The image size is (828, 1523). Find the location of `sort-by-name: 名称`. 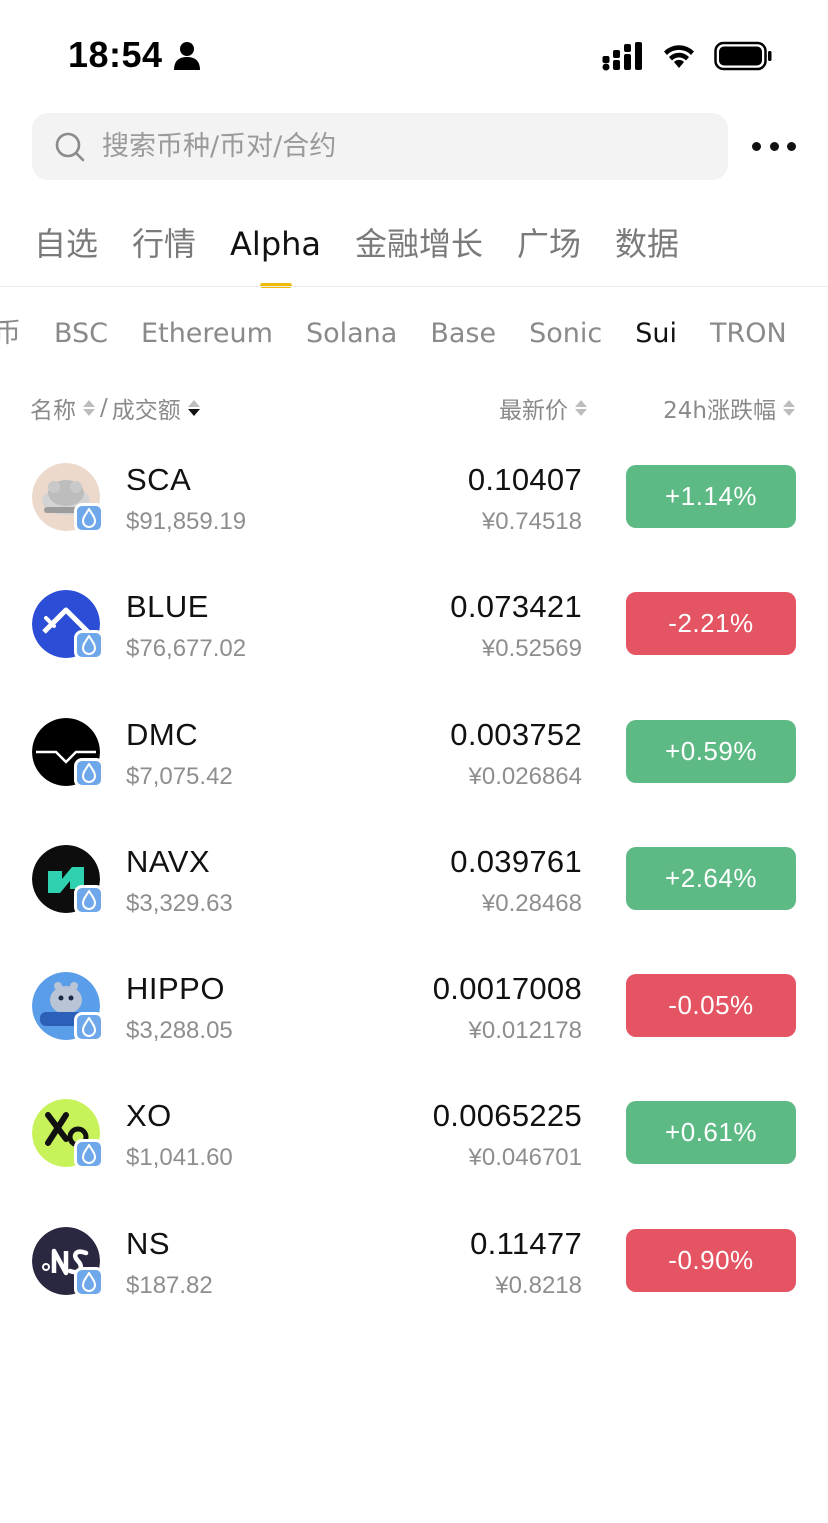

sort-by-name: 名称 is located at coordinates (53, 408).